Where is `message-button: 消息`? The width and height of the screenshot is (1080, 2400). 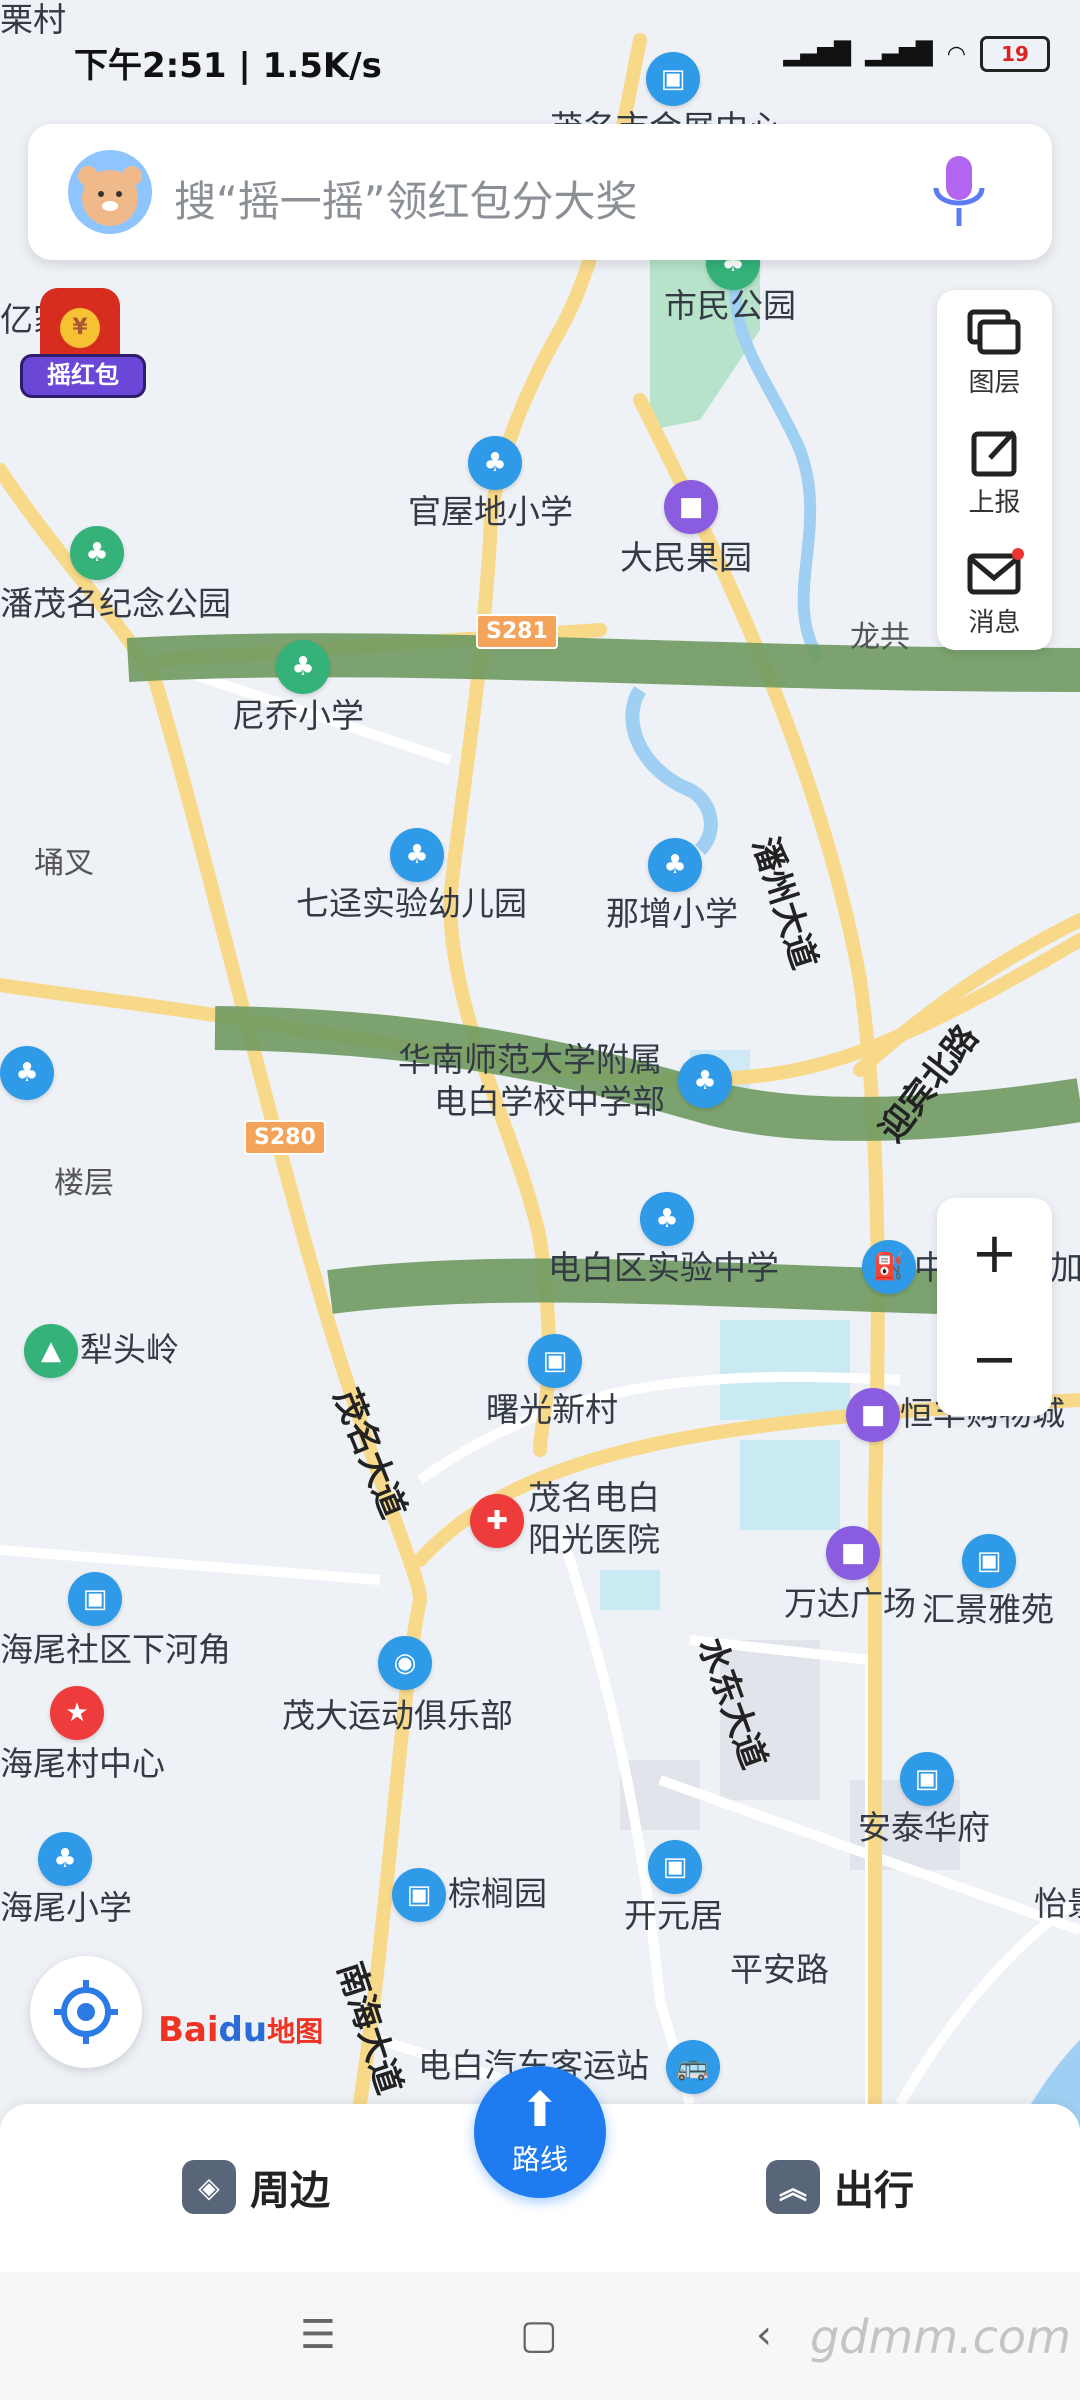 message-button: 消息 is located at coordinates (994, 593).